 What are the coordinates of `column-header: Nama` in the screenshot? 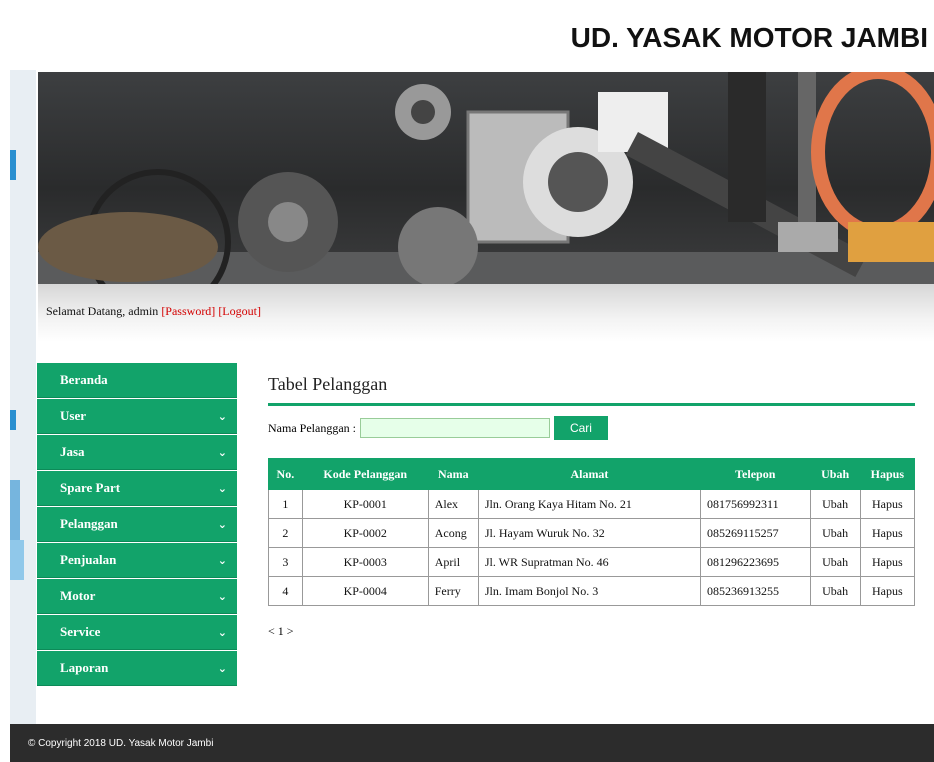 It's located at (453, 474).